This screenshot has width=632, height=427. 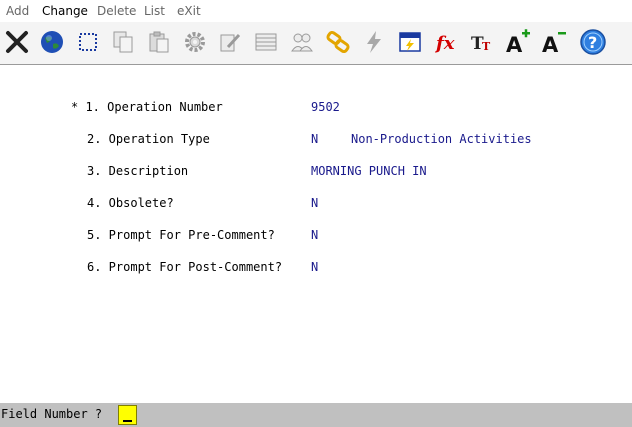 I want to click on copy-icon, so click(x=123, y=42).